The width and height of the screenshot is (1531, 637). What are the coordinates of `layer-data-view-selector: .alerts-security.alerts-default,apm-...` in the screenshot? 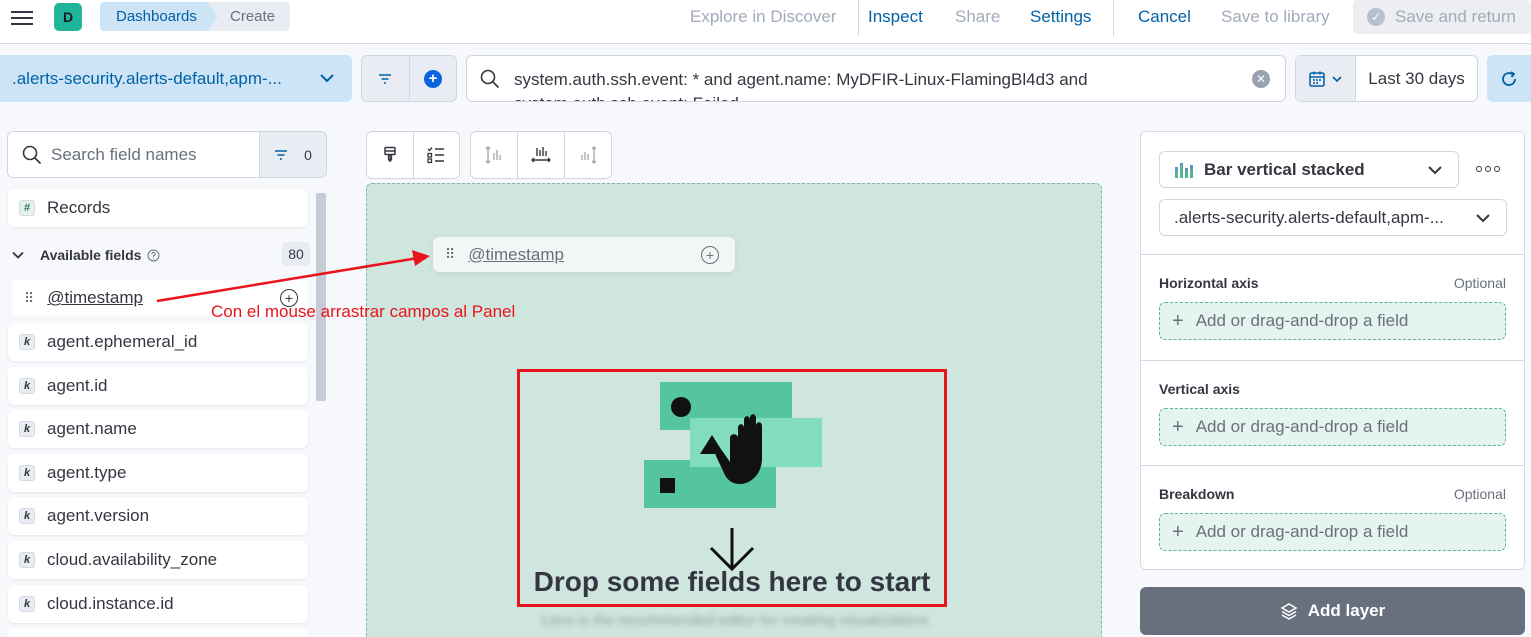 It's located at (1333, 217).